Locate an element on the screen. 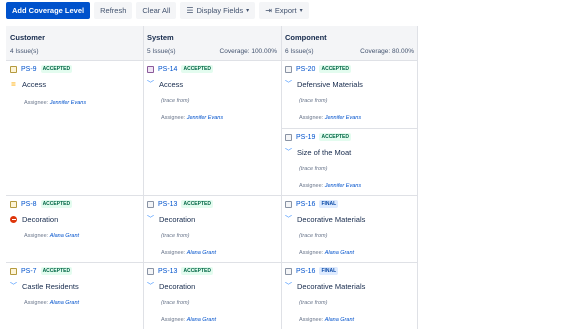 The height and width of the screenshot is (329, 580). issue-header: PS-8 ACCEPTED is located at coordinates (41, 204).